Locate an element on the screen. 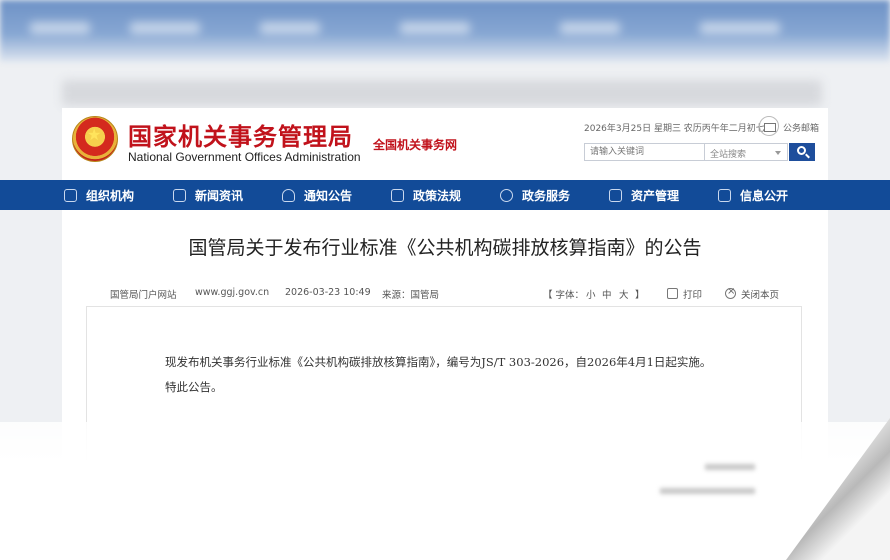 Image resolution: width=890 pixels, height=560 pixels. blurred-browser-bar is located at coordinates (445, 31).